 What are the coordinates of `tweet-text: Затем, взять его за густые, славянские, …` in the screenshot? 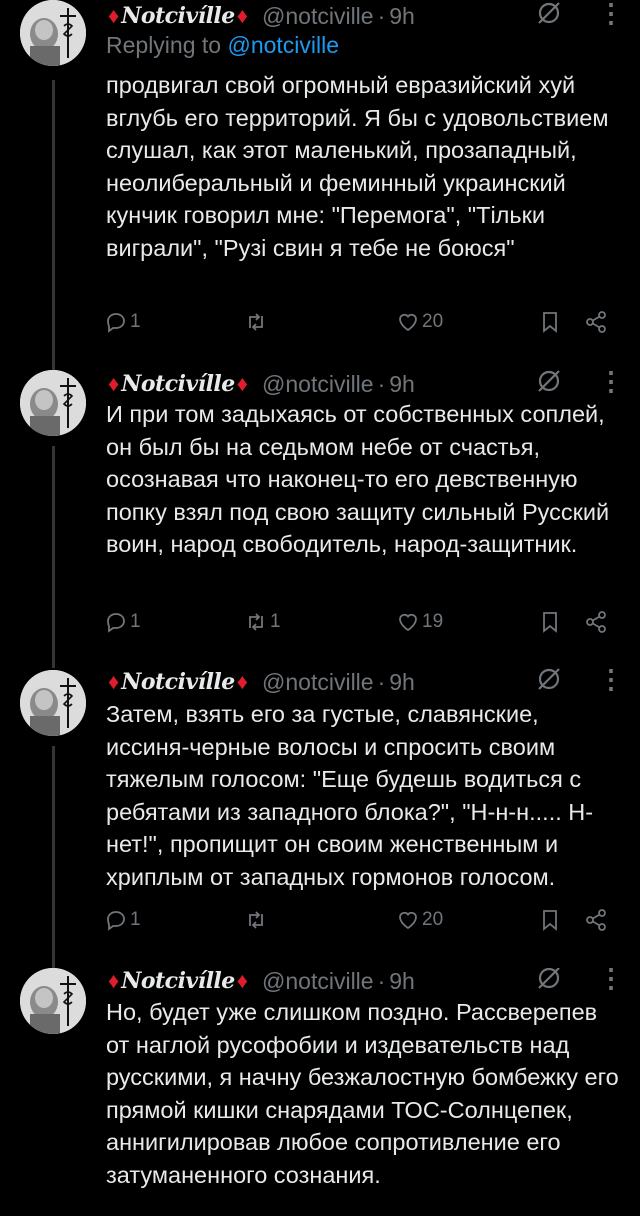 It's located at (350, 795).